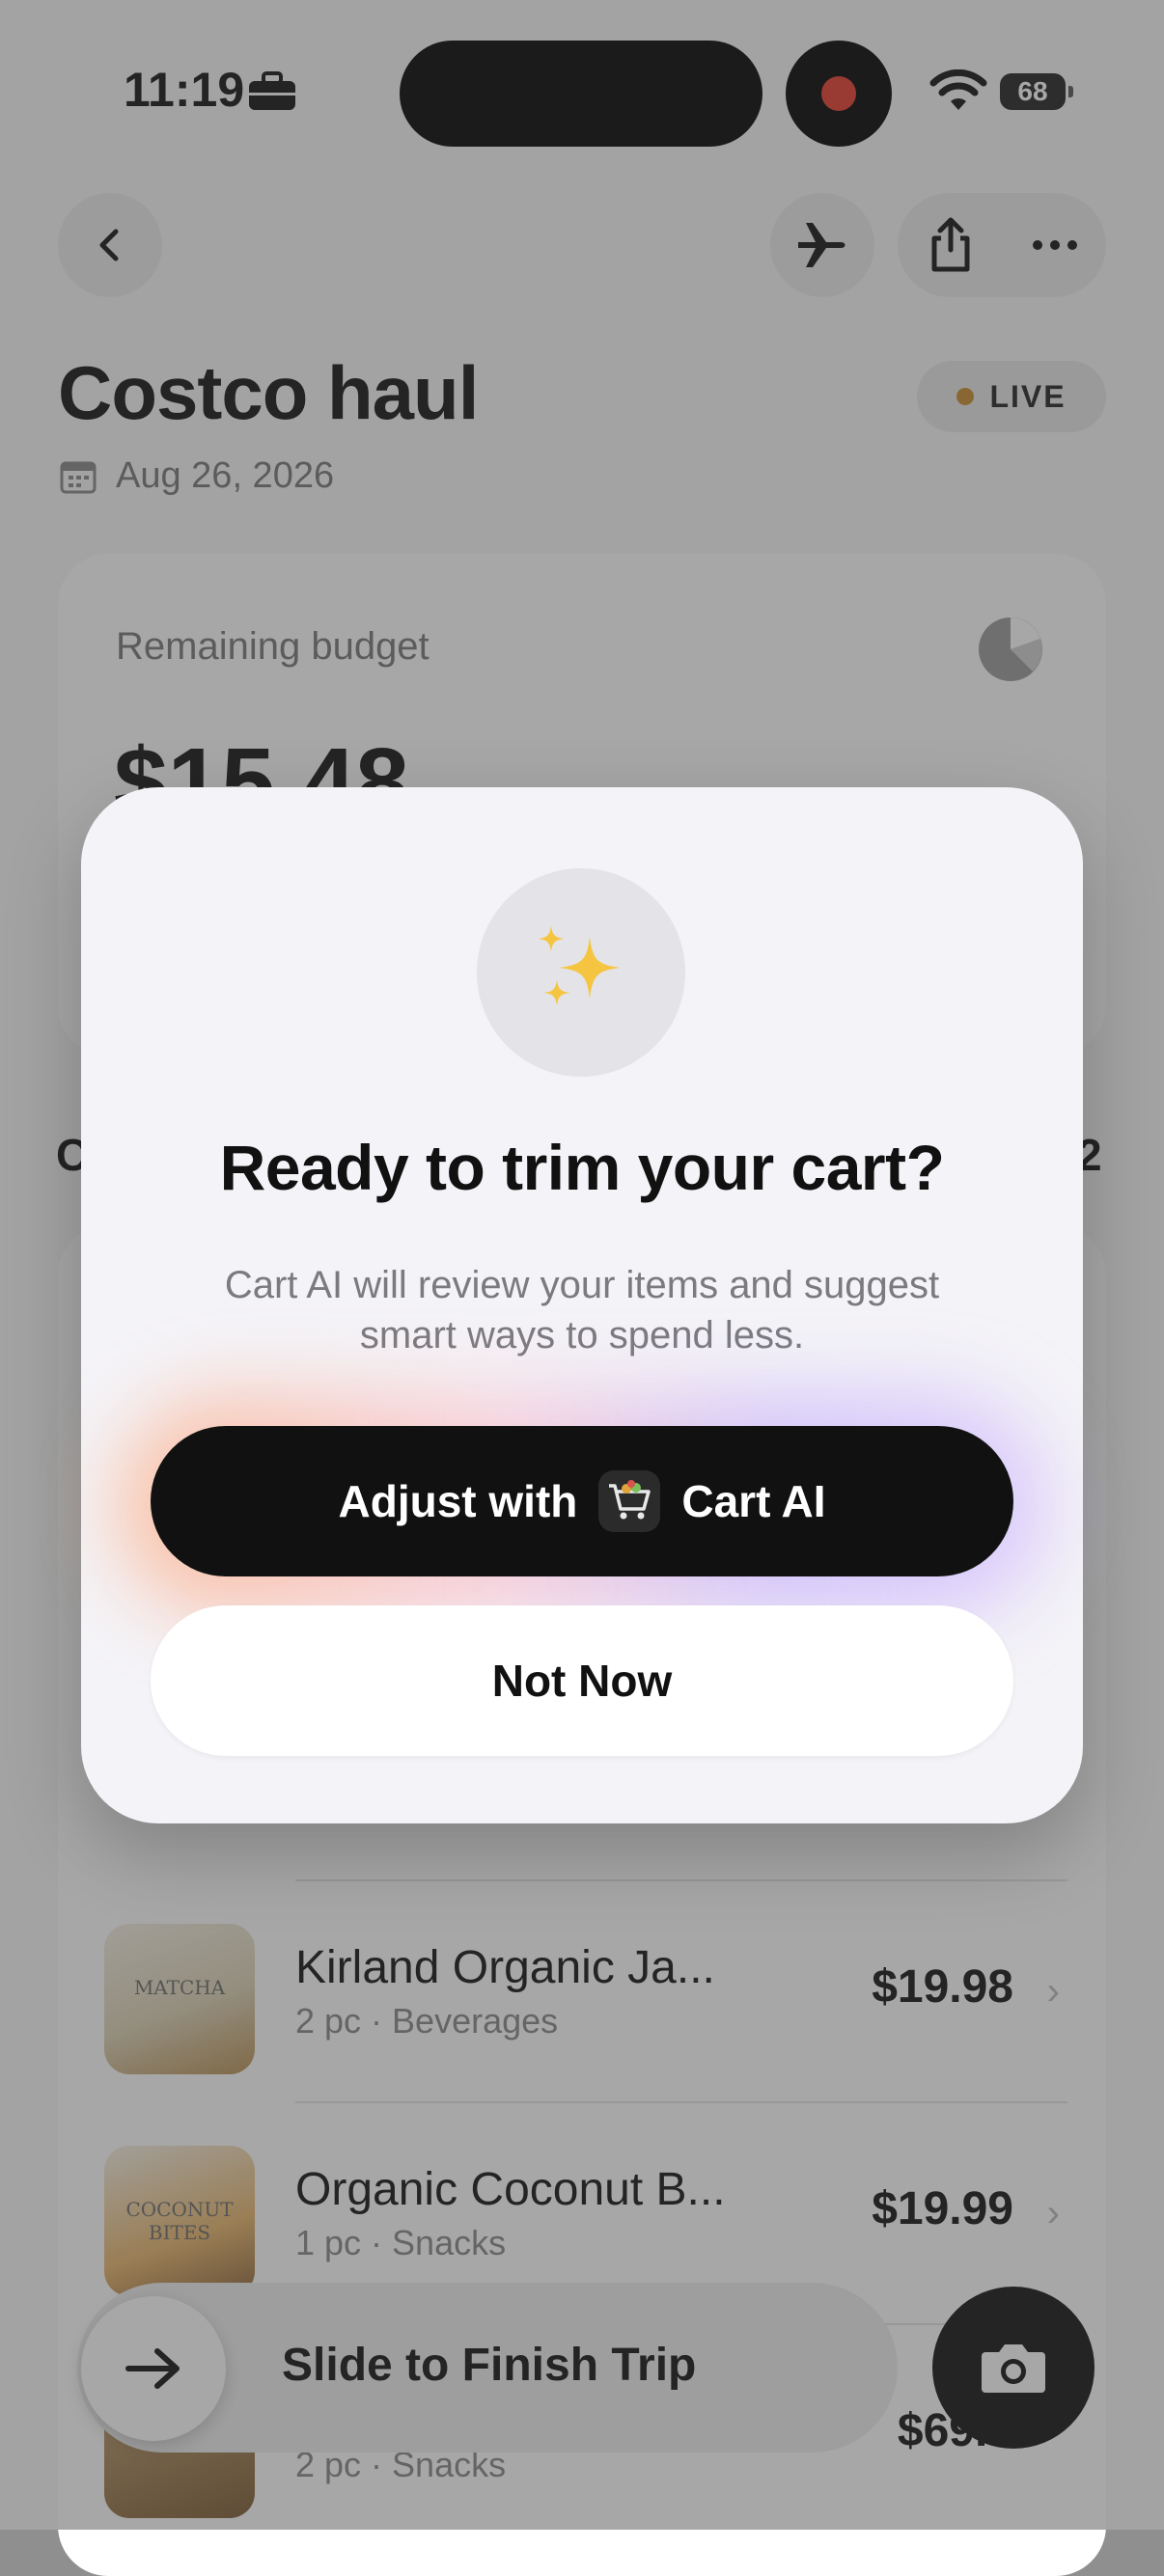  I want to click on adjust-with-cart-ai-button: Adjust with Cart AI, so click(582, 1501).